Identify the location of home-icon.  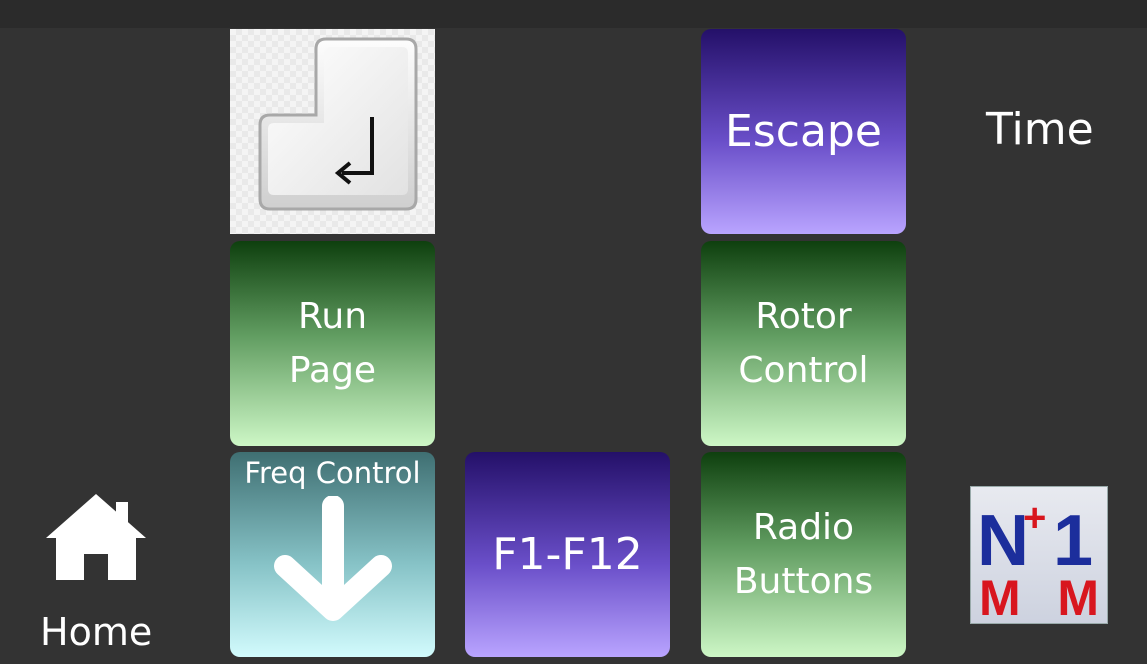
(96, 537).